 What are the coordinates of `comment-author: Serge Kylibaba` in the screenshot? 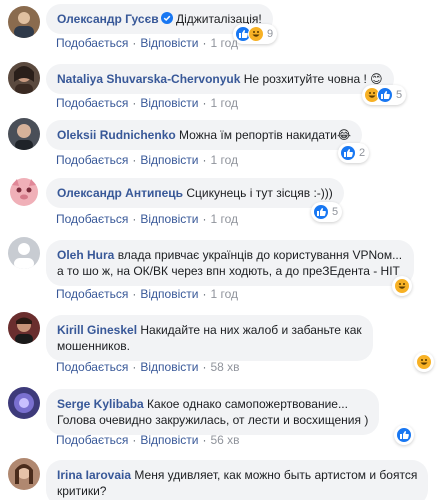 It's located at (100, 404).